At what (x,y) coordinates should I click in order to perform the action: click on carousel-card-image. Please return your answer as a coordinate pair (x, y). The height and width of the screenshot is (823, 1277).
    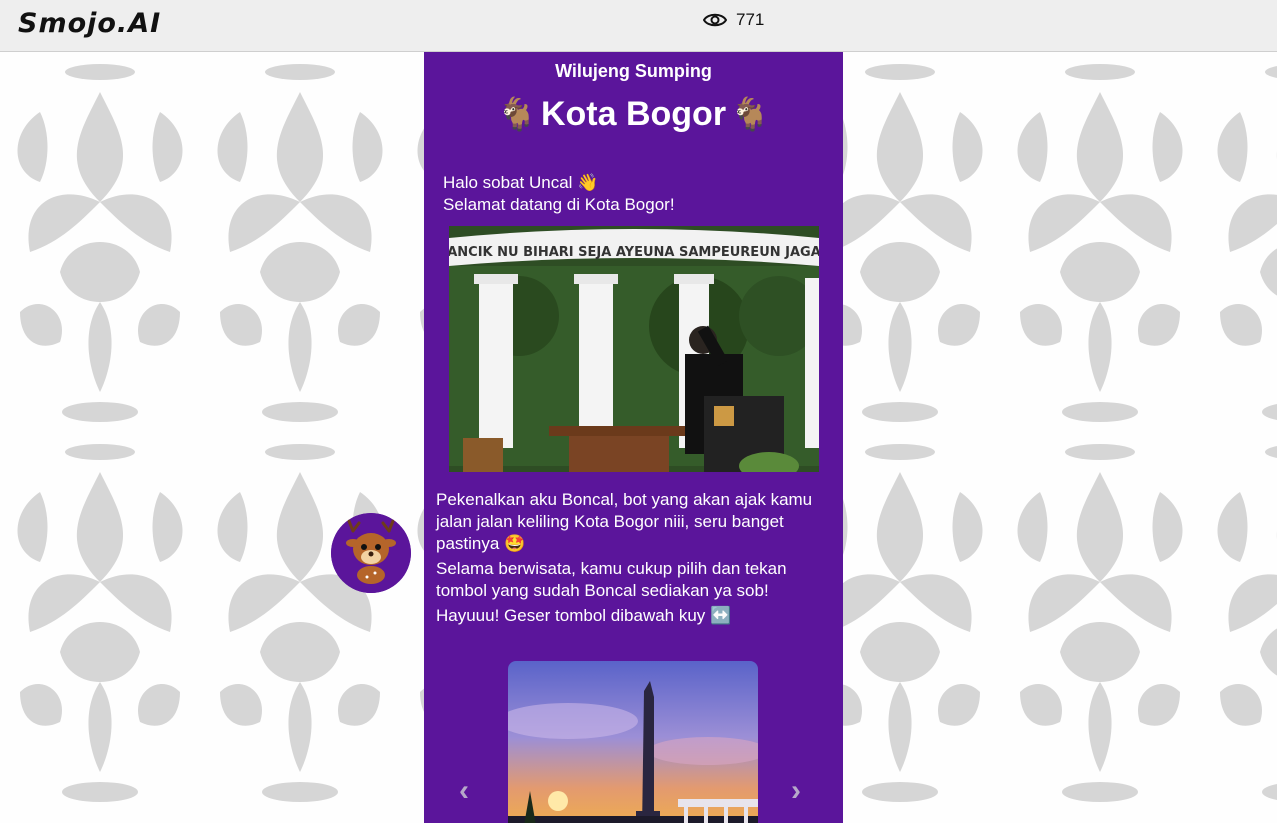
    Looking at the image, I should click on (633, 742).